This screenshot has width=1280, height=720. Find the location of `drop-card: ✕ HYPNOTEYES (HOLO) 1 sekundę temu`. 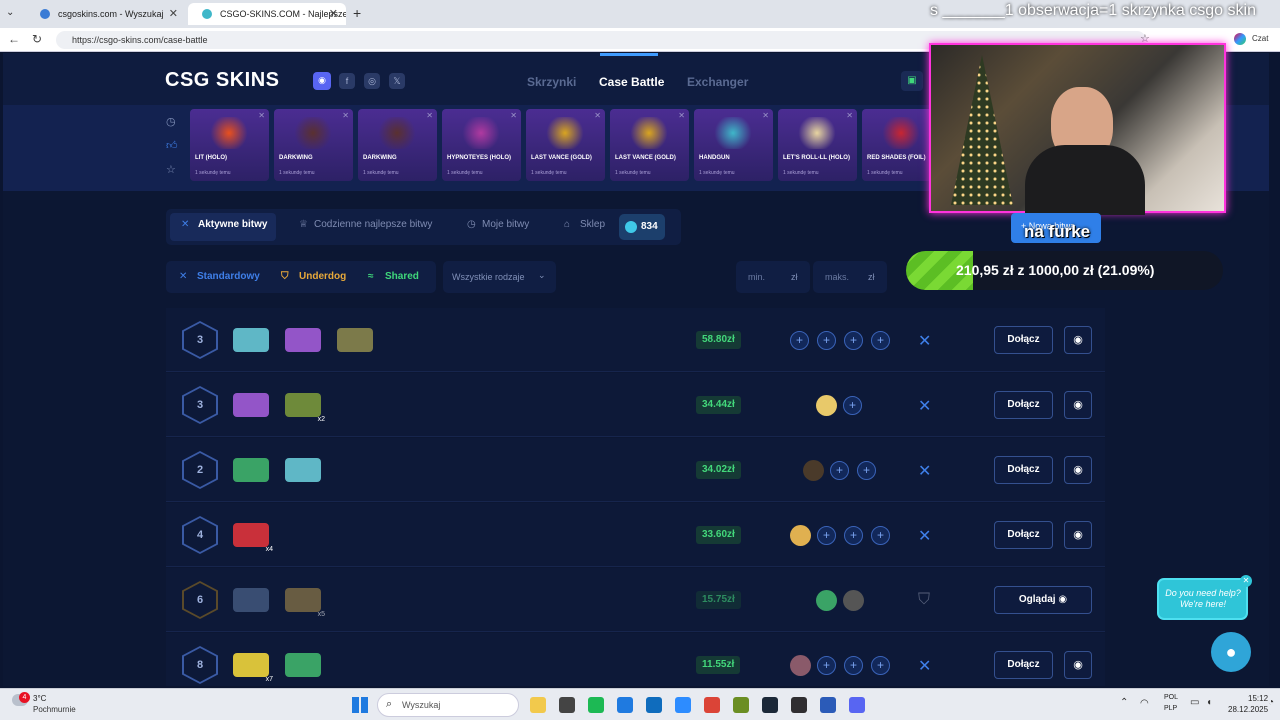

drop-card: ✕ HYPNOTEYES (HOLO) 1 sekundę temu is located at coordinates (481, 145).